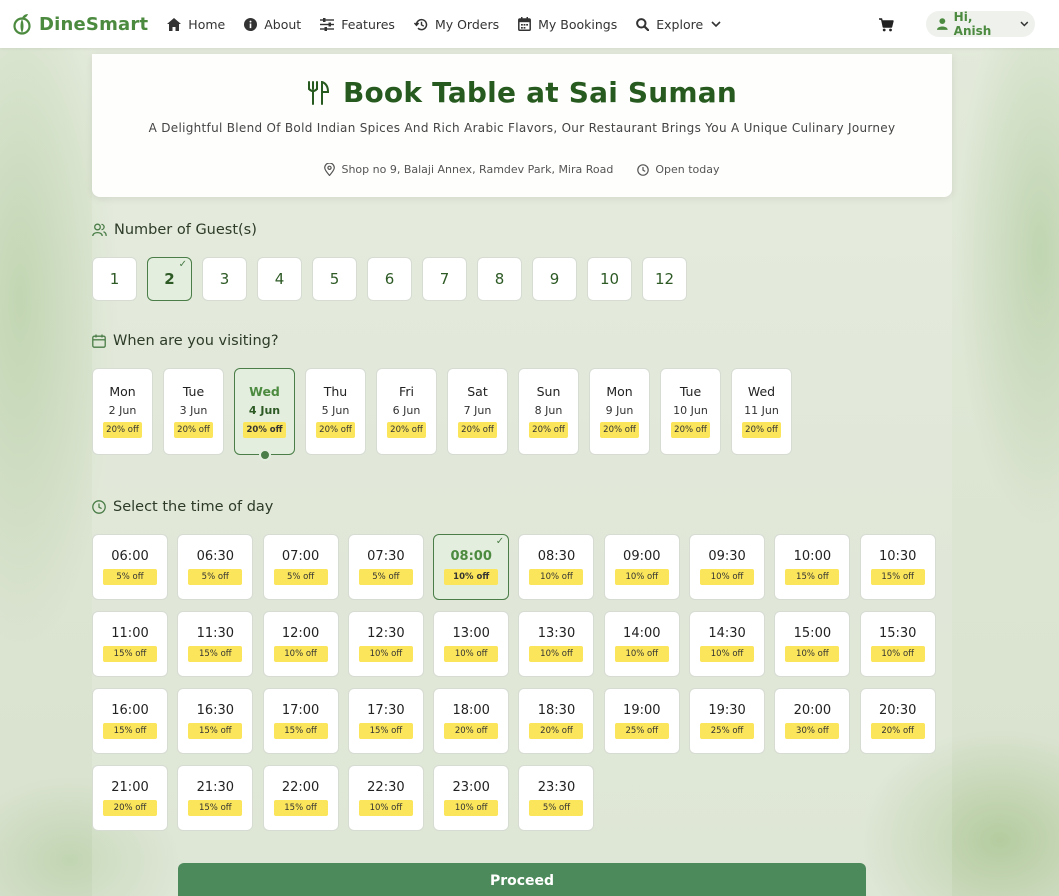 Image resolution: width=1059 pixels, height=896 pixels. What do you see at coordinates (727, 644) in the screenshot?
I see `time-slot: 14:30 10% off` at bounding box center [727, 644].